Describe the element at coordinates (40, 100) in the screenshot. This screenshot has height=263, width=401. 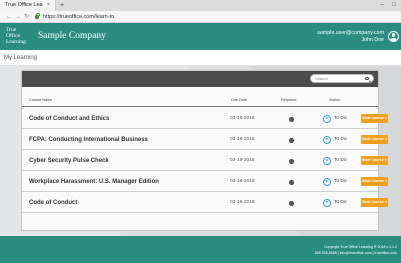
I see `column-header-course-name: Course Name` at that location.